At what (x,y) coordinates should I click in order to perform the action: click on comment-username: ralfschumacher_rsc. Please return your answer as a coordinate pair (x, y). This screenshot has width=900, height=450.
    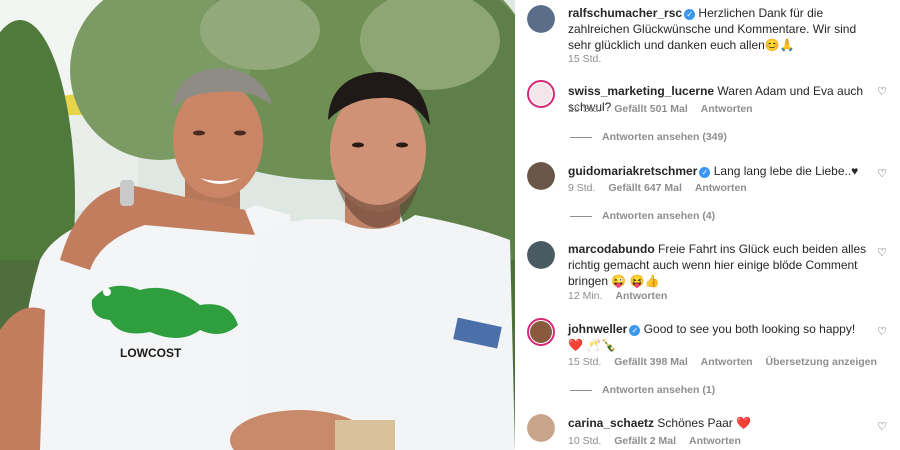
    Looking at the image, I should click on (625, 13).